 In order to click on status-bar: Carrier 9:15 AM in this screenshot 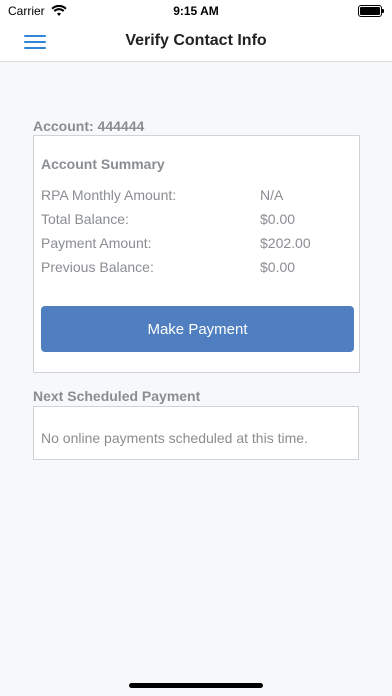, I will do `click(196, 11)`.